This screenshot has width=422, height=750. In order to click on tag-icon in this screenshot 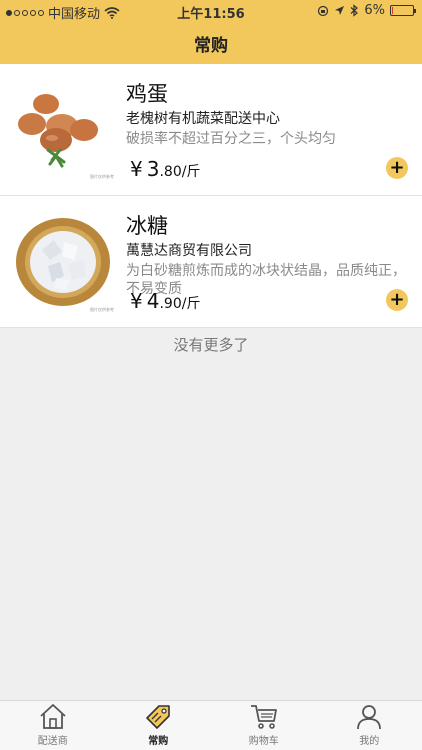, I will do `click(158, 717)`.